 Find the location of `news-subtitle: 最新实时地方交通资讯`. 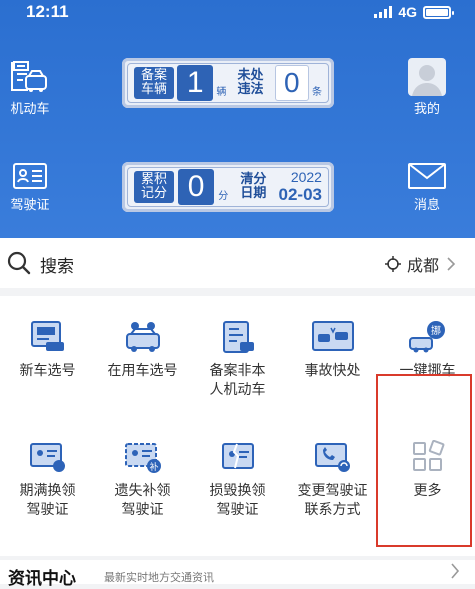

news-subtitle: 最新实时地方交通资讯 is located at coordinates (159, 577).